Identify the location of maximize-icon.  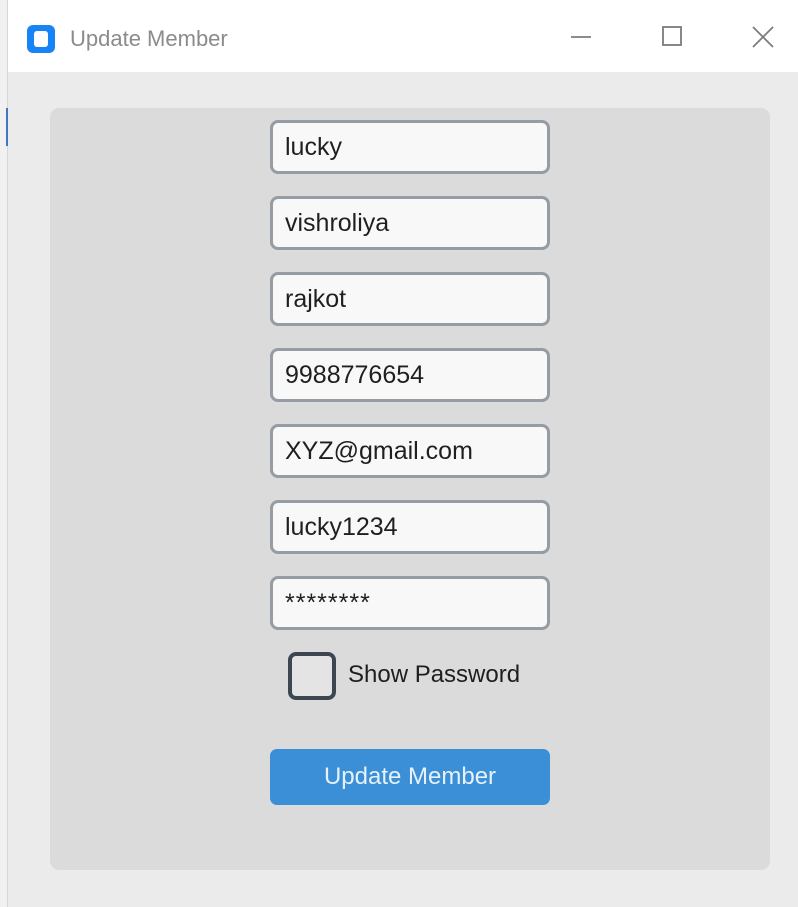
(672, 36).